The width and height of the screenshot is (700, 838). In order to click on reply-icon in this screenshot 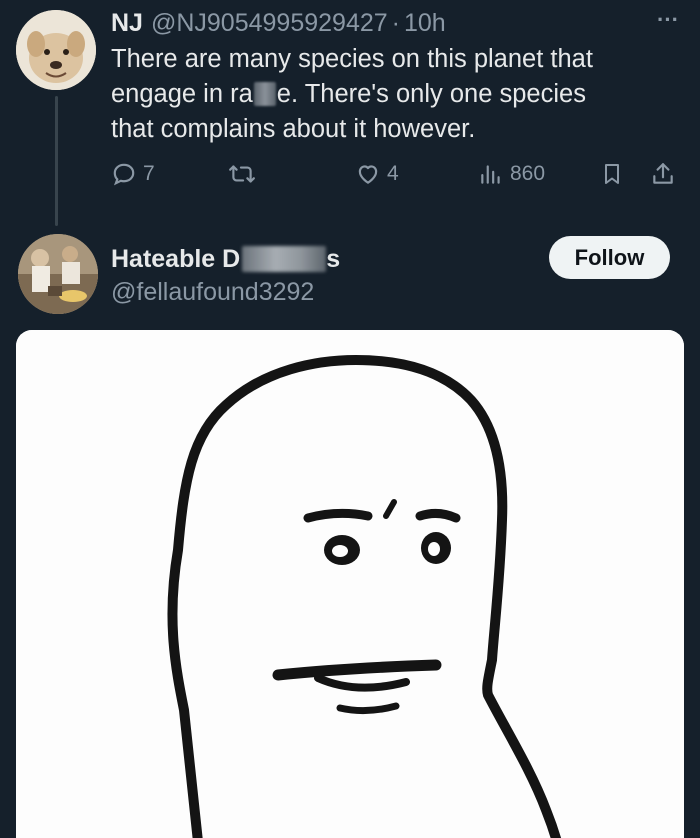, I will do `click(124, 174)`.